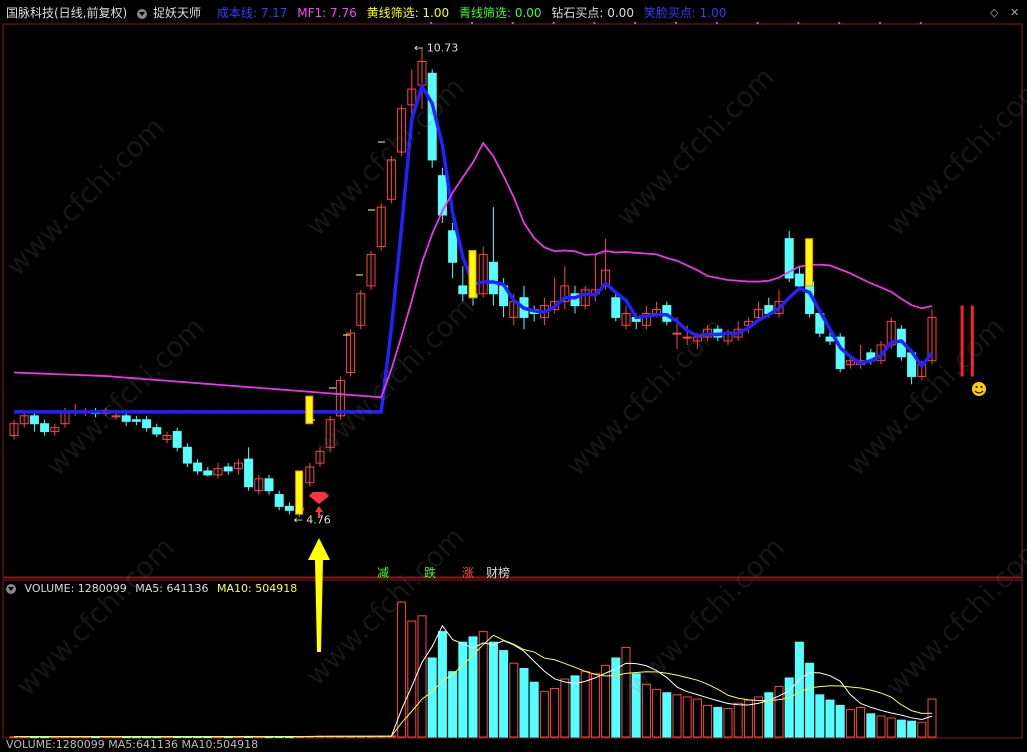 This screenshot has height=752, width=1027. What do you see at coordinates (979, 389) in the screenshot?
I see `smiley-icon` at bounding box center [979, 389].